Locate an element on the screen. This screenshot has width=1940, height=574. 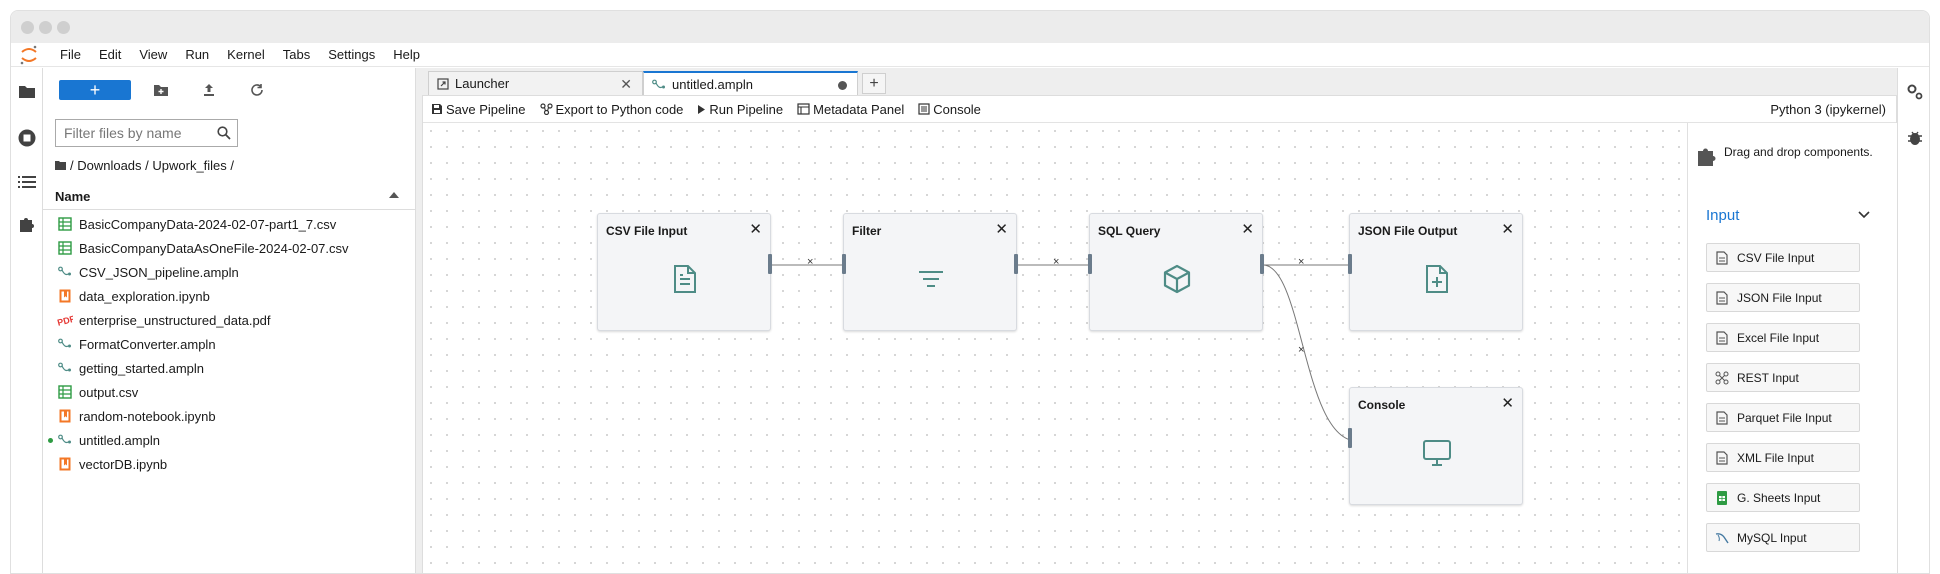
file-row: PDF enterprise_unstructured_data.pdf is located at coordinates (229, 320).